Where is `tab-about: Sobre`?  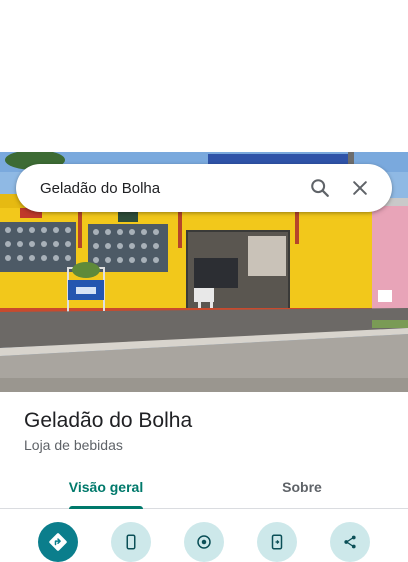 tab-about: Sobre is located at coordinates (302, 487).